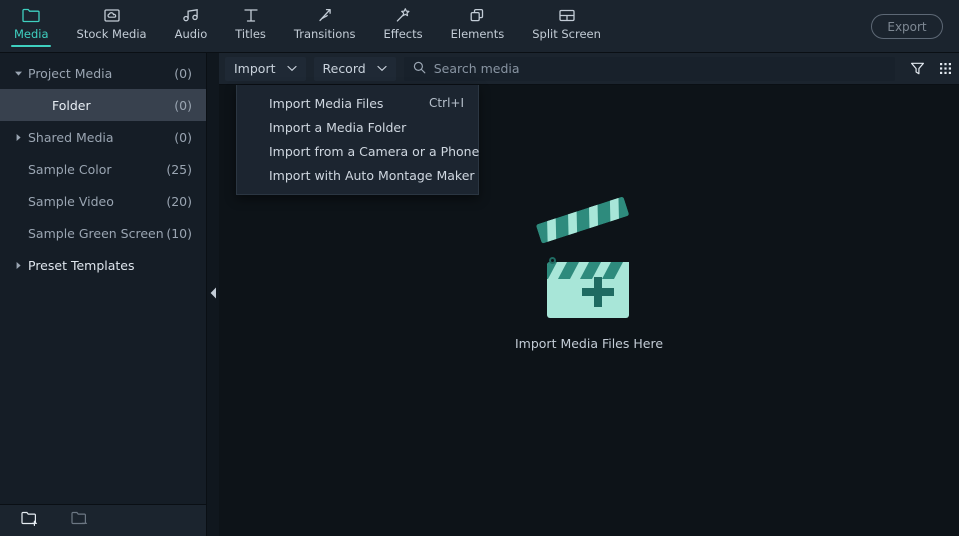 The height and width of the screenshot is (536, 959). I want to click on menu-item-shortcut: Ctrl+I, so click(446, 103).